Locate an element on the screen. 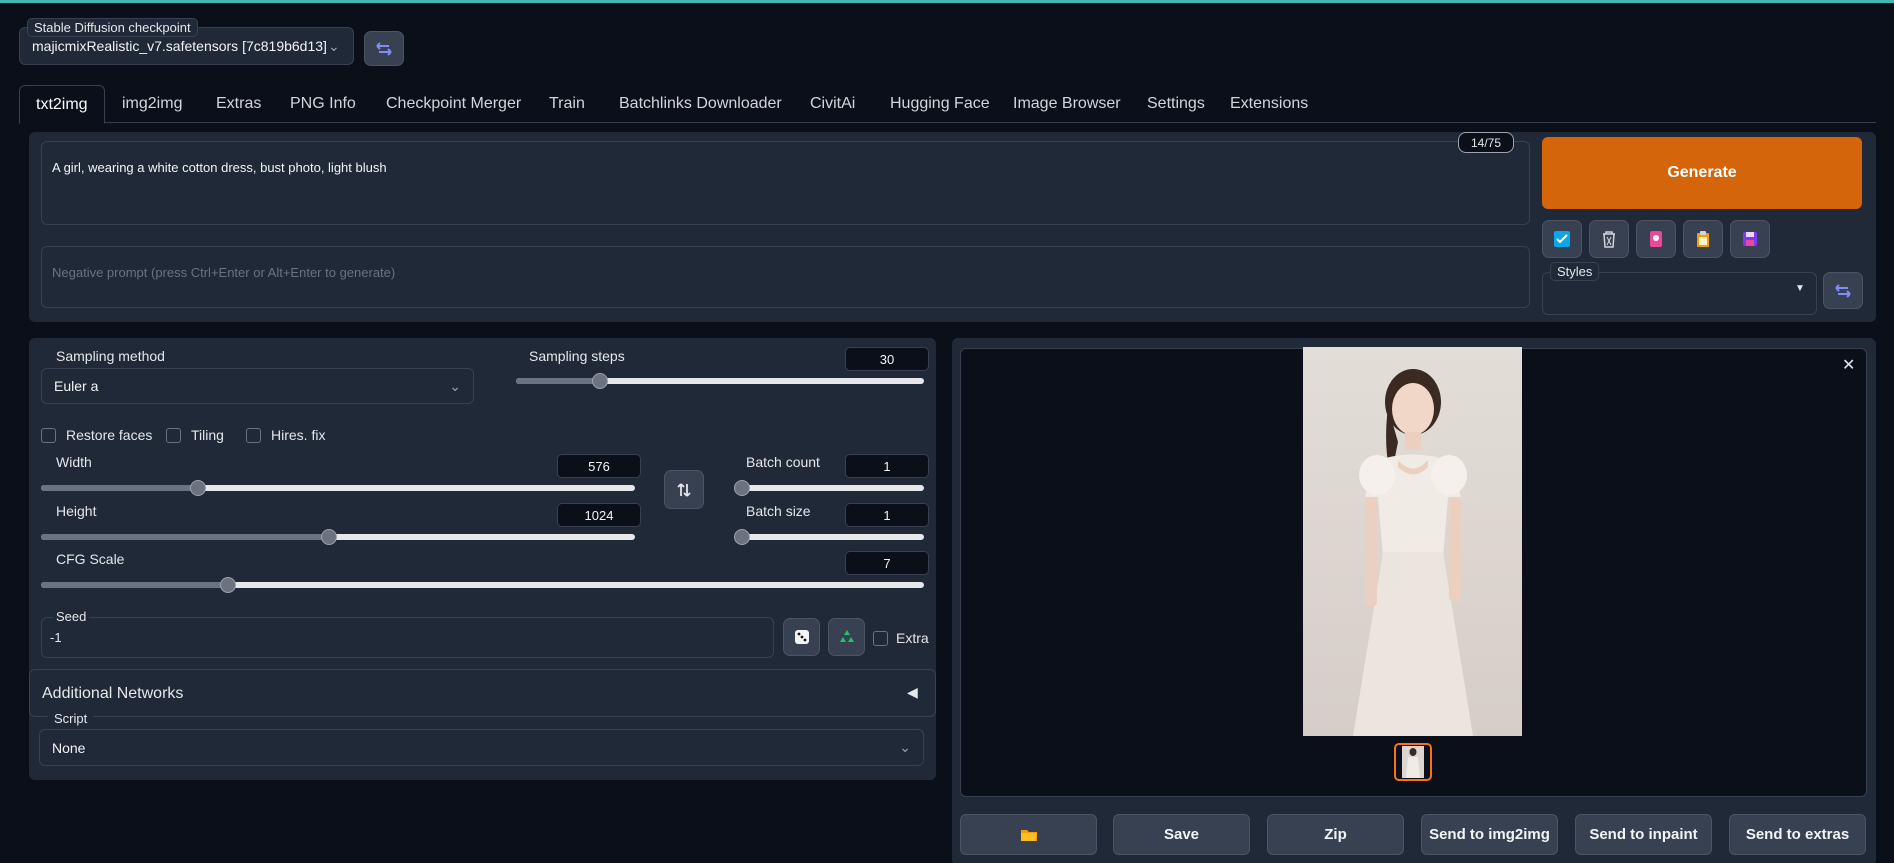  refresh-checkpoint-button is located at coordinates (384, 48).